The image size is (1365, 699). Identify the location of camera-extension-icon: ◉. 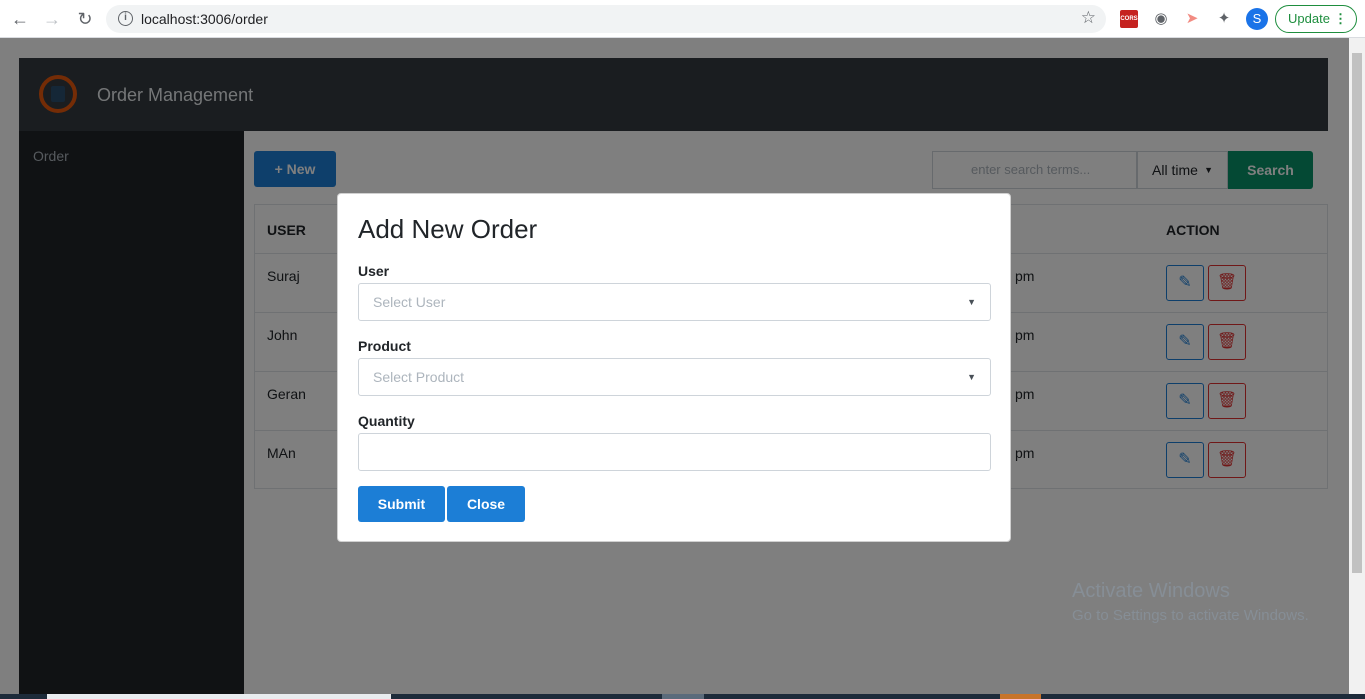
(1161, 19).